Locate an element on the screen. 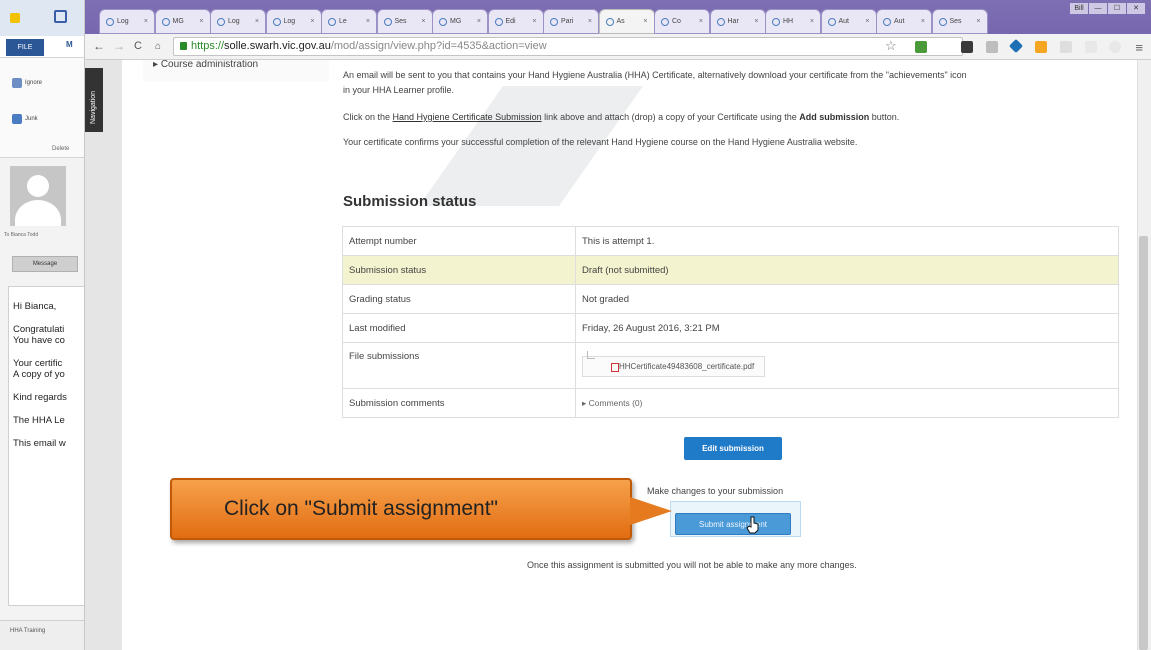 Image resolution: width=1151 pixels, height=650 pixels. browser-tab: As × is located at coordinates (626, 21).